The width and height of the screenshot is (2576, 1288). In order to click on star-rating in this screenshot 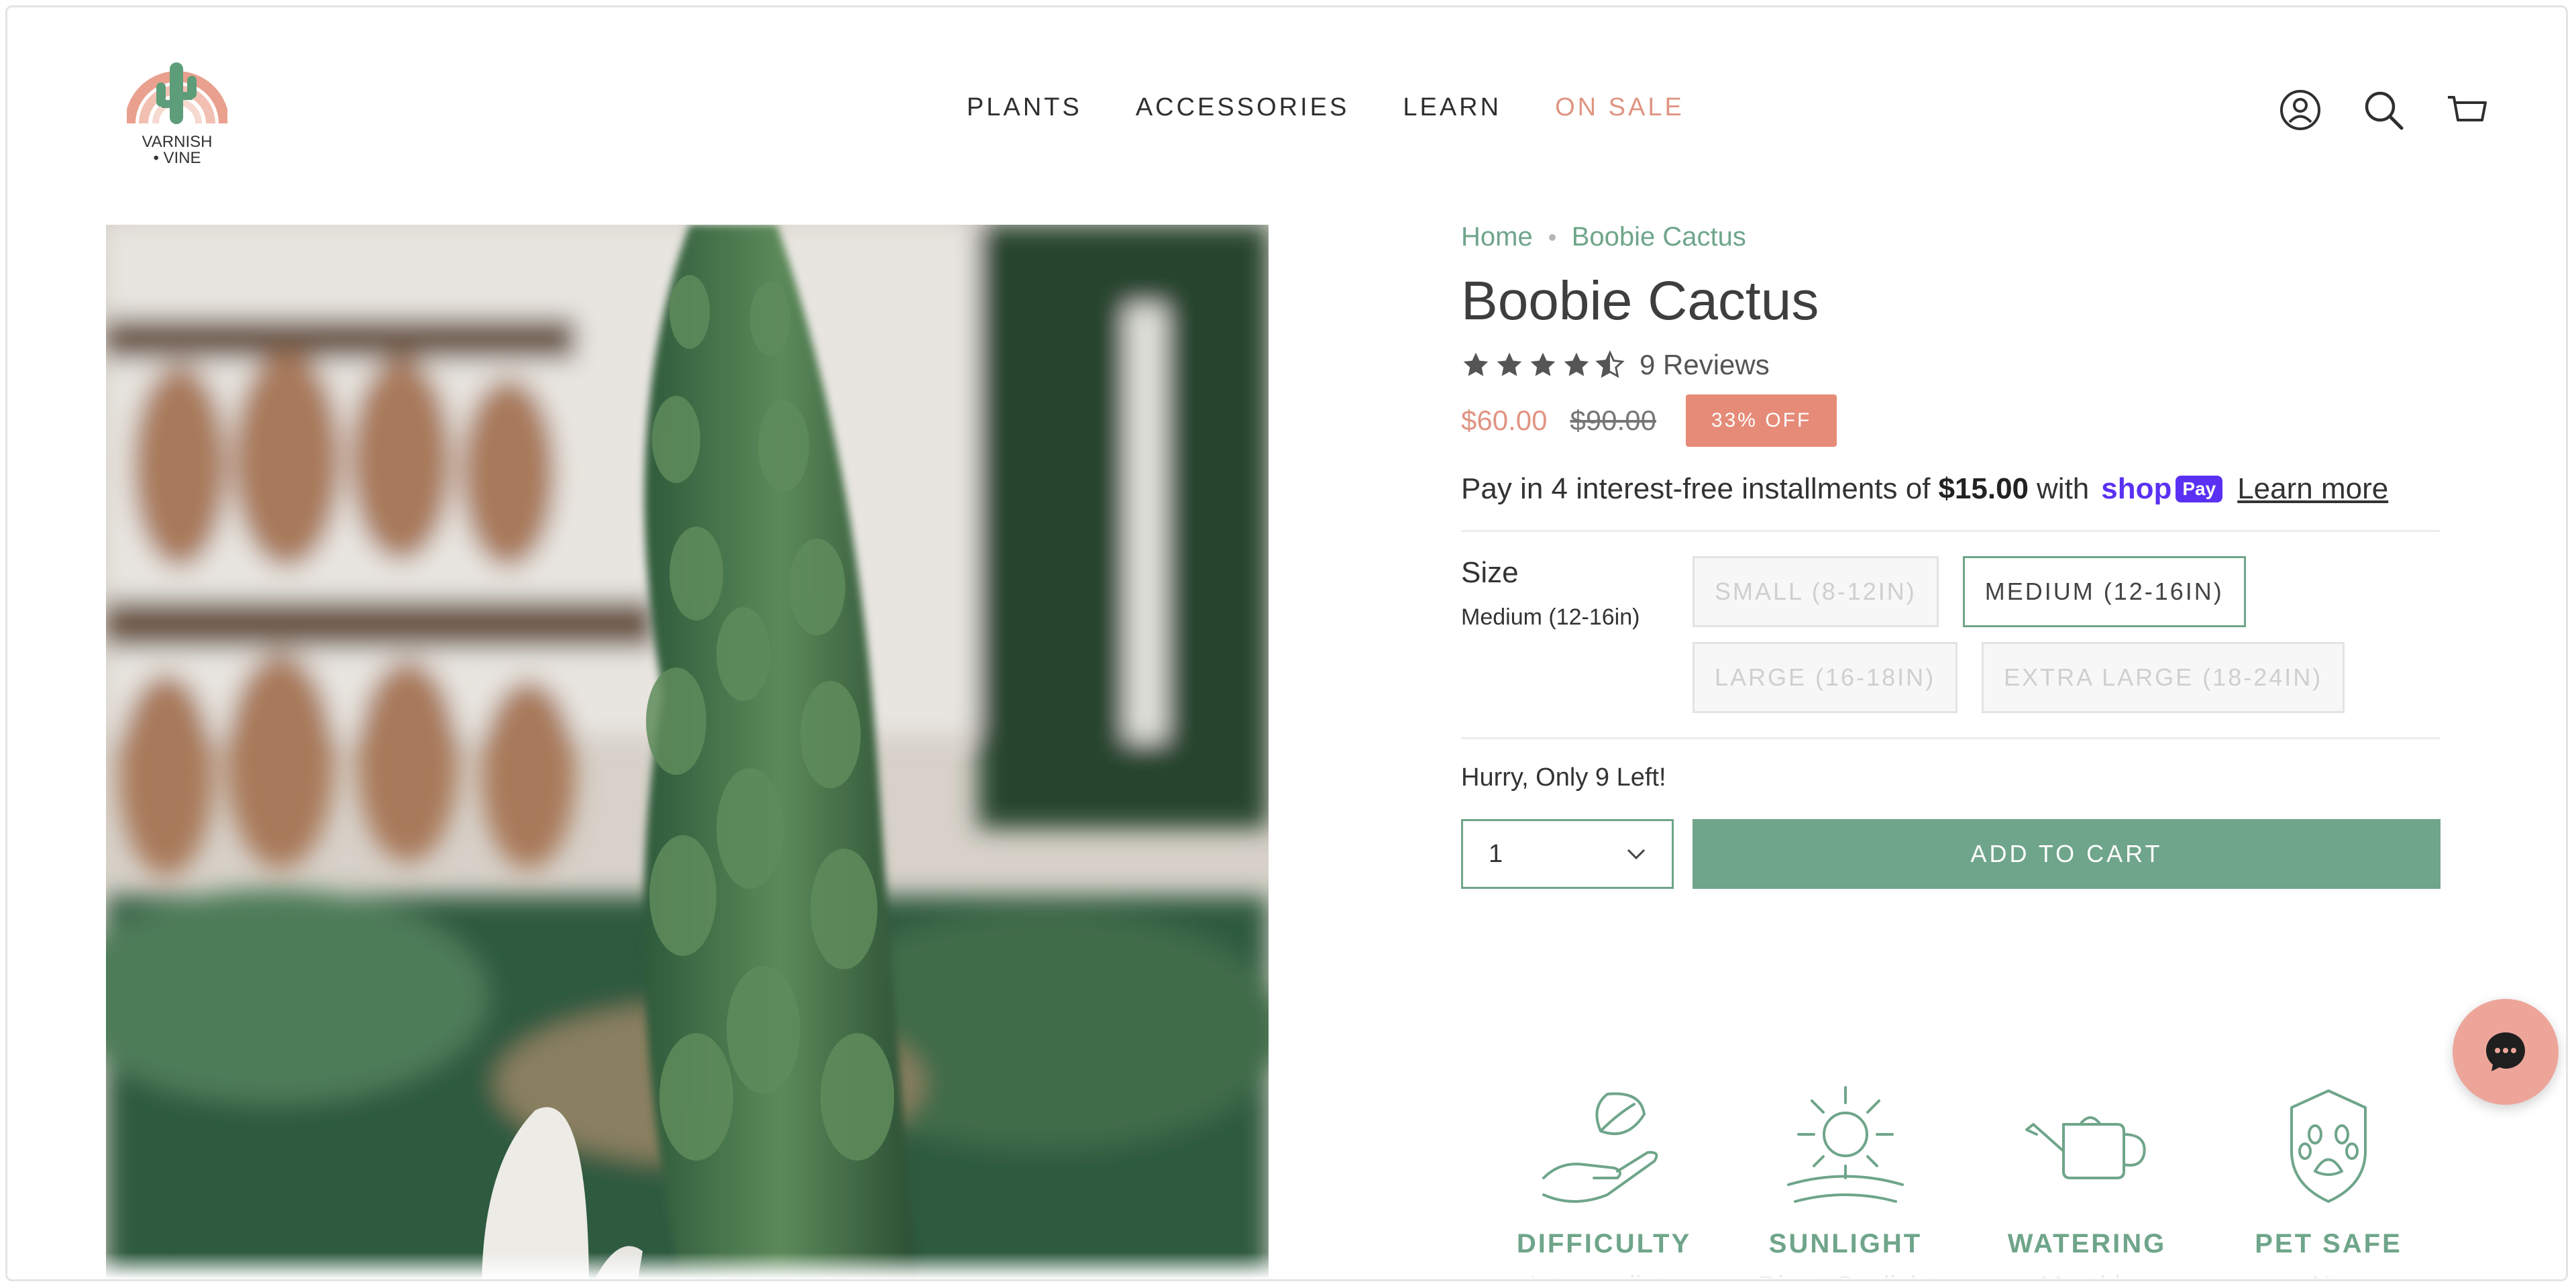, I will do `click(1543, 365)`.